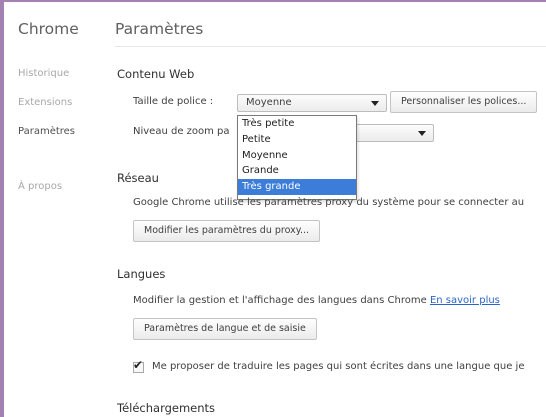 The width and height of the screenshot is (546, 417). I want to click on sidebar-item-settings: Paramètres, so click(46, 131).